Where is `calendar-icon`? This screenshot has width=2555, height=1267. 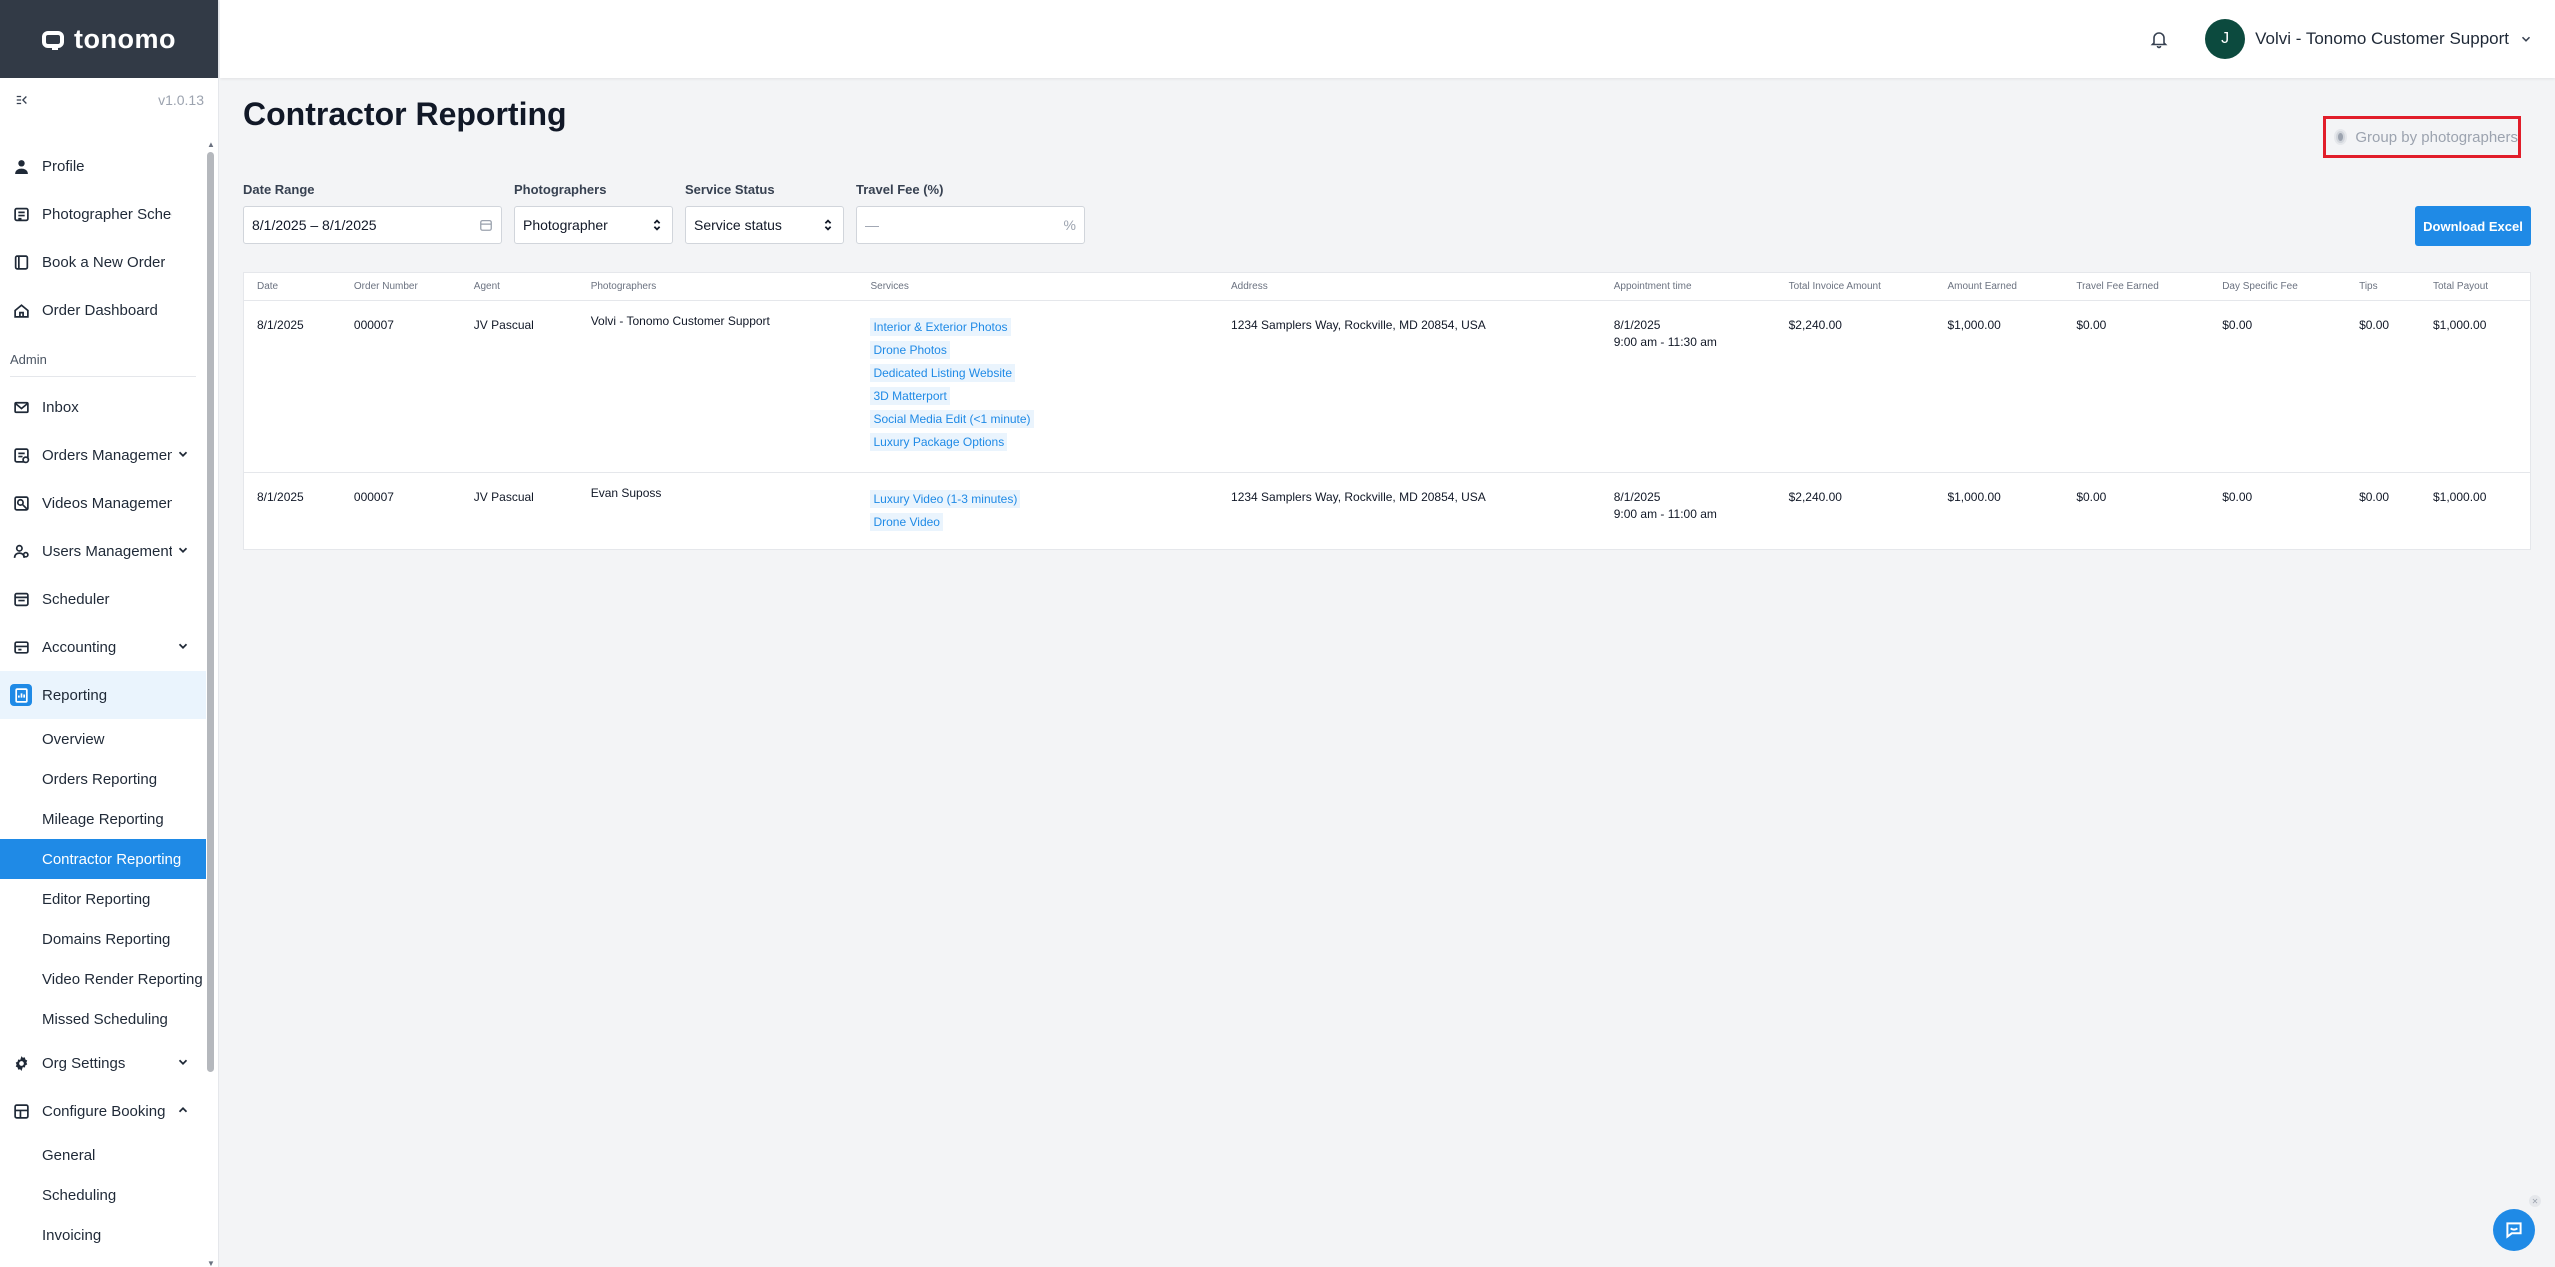 calendar-icon is located at coordinates (486, 225).